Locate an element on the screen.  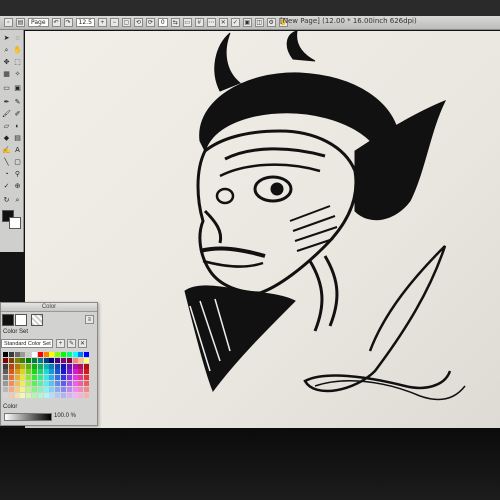
correction-icon: ✓ is located at coordinates (6, 186).